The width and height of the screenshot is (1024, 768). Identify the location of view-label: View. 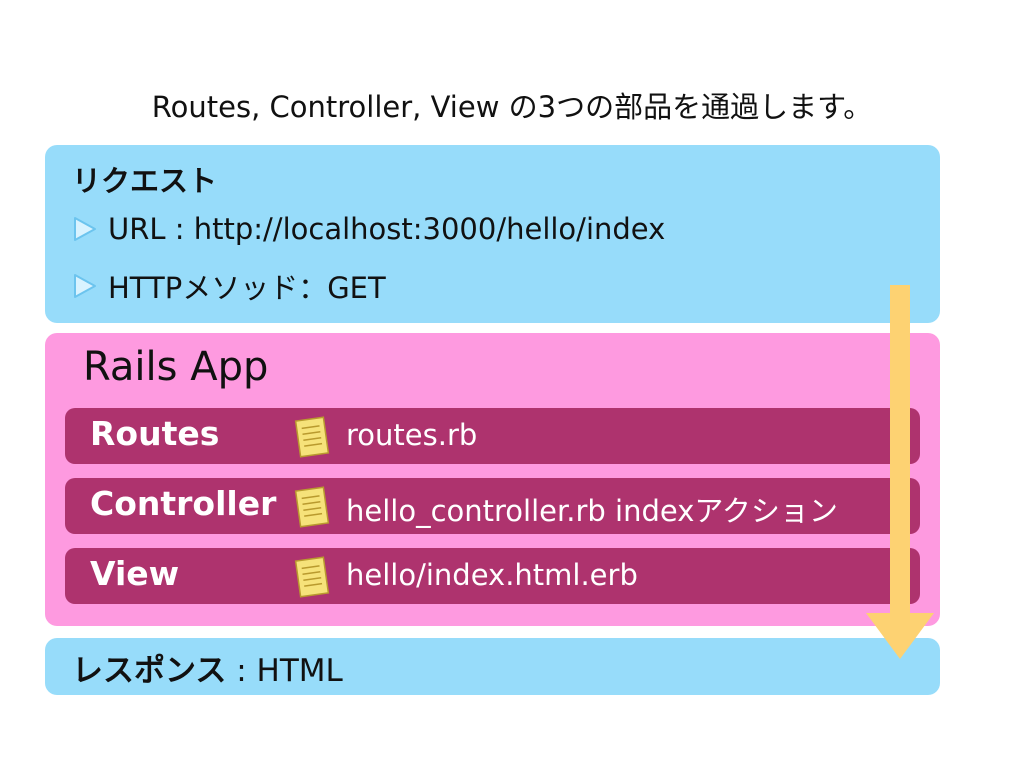
(135, 573).